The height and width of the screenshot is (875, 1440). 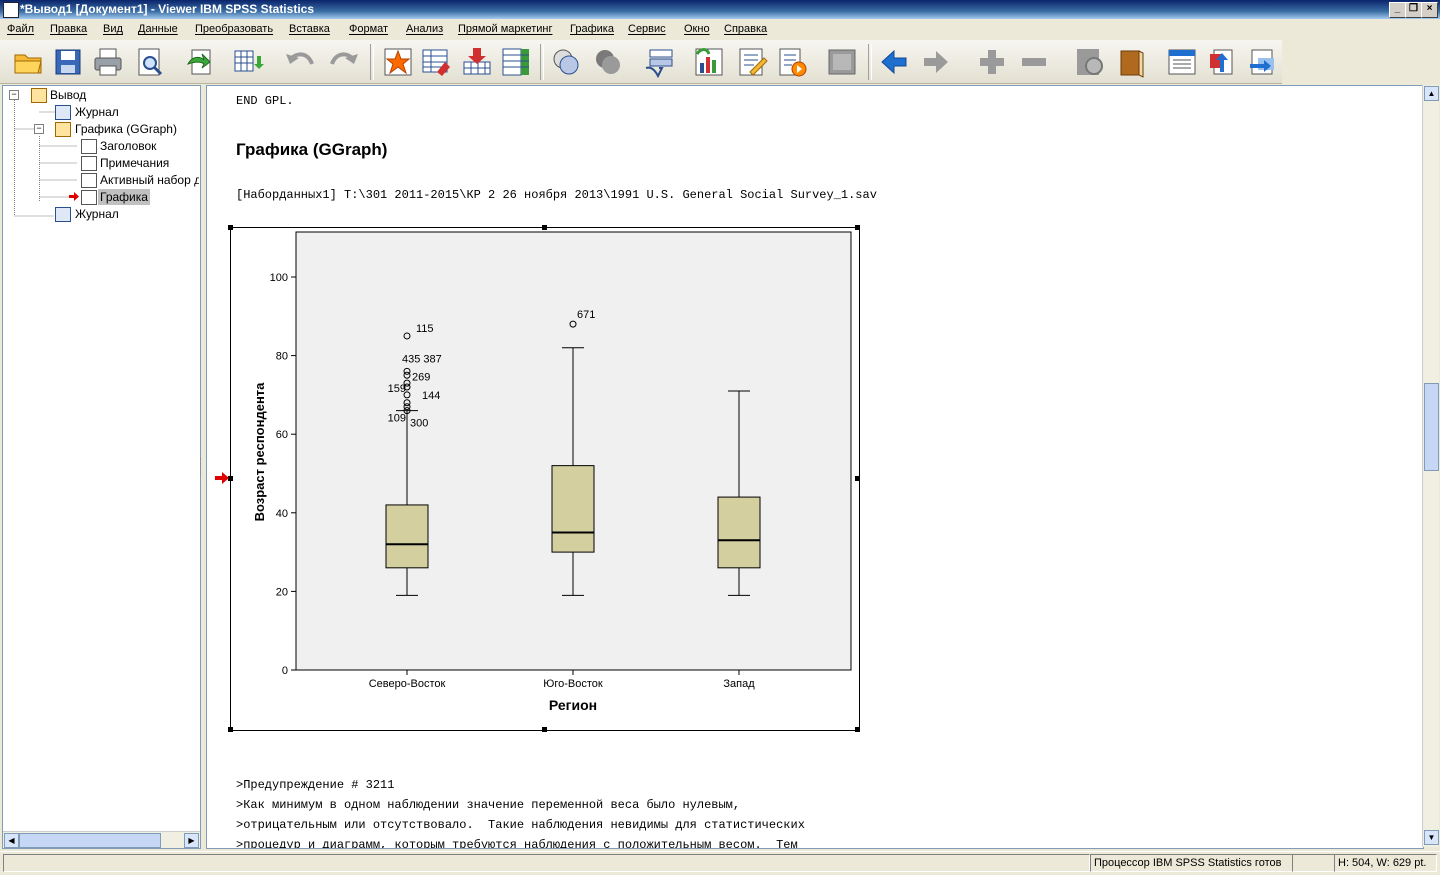 What do you see at coordinates (282, 435) in the screenshot?
I see `y-tick-label: 60` at bounding box center [282, 435].